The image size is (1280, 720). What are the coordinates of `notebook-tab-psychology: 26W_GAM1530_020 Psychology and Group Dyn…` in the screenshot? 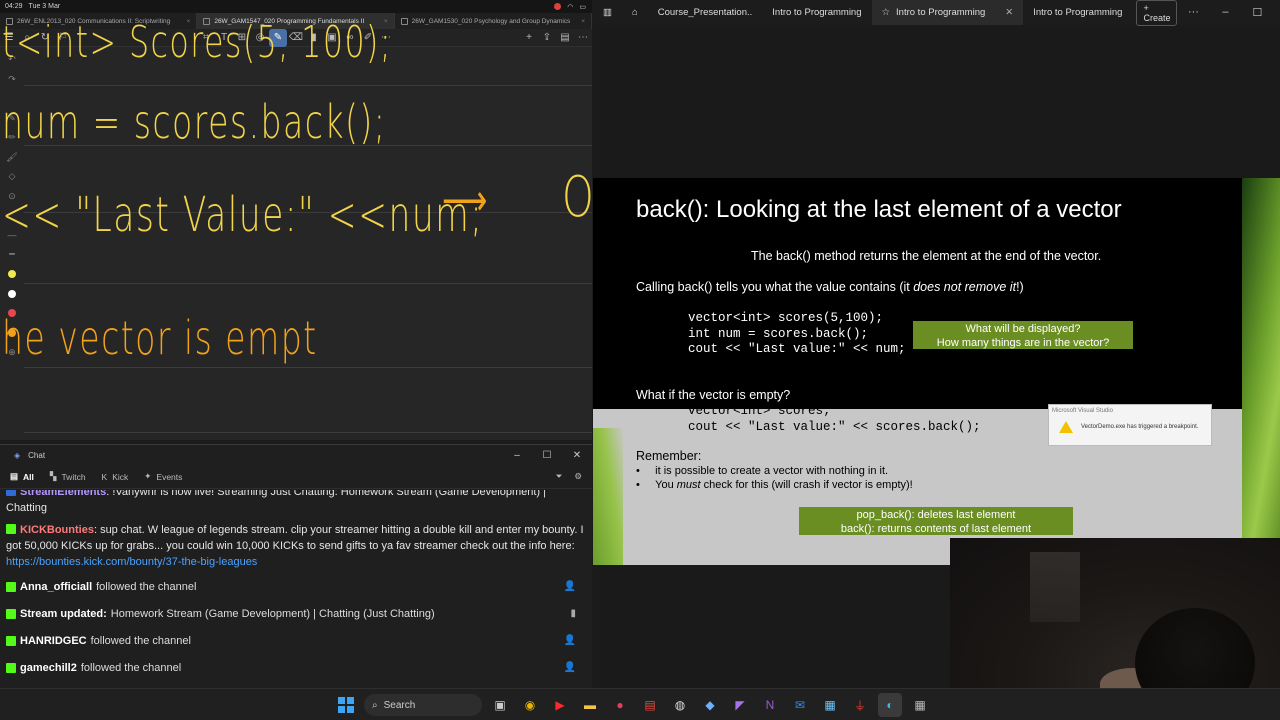 It's located at (493, 21).